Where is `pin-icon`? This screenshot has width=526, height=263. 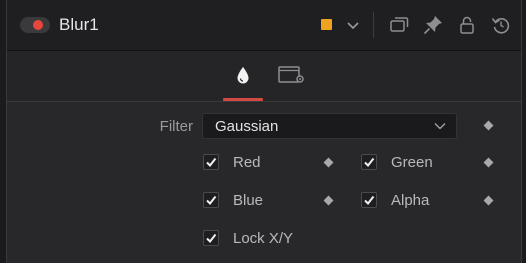
pin-icon is located at coordinates (433, 25).